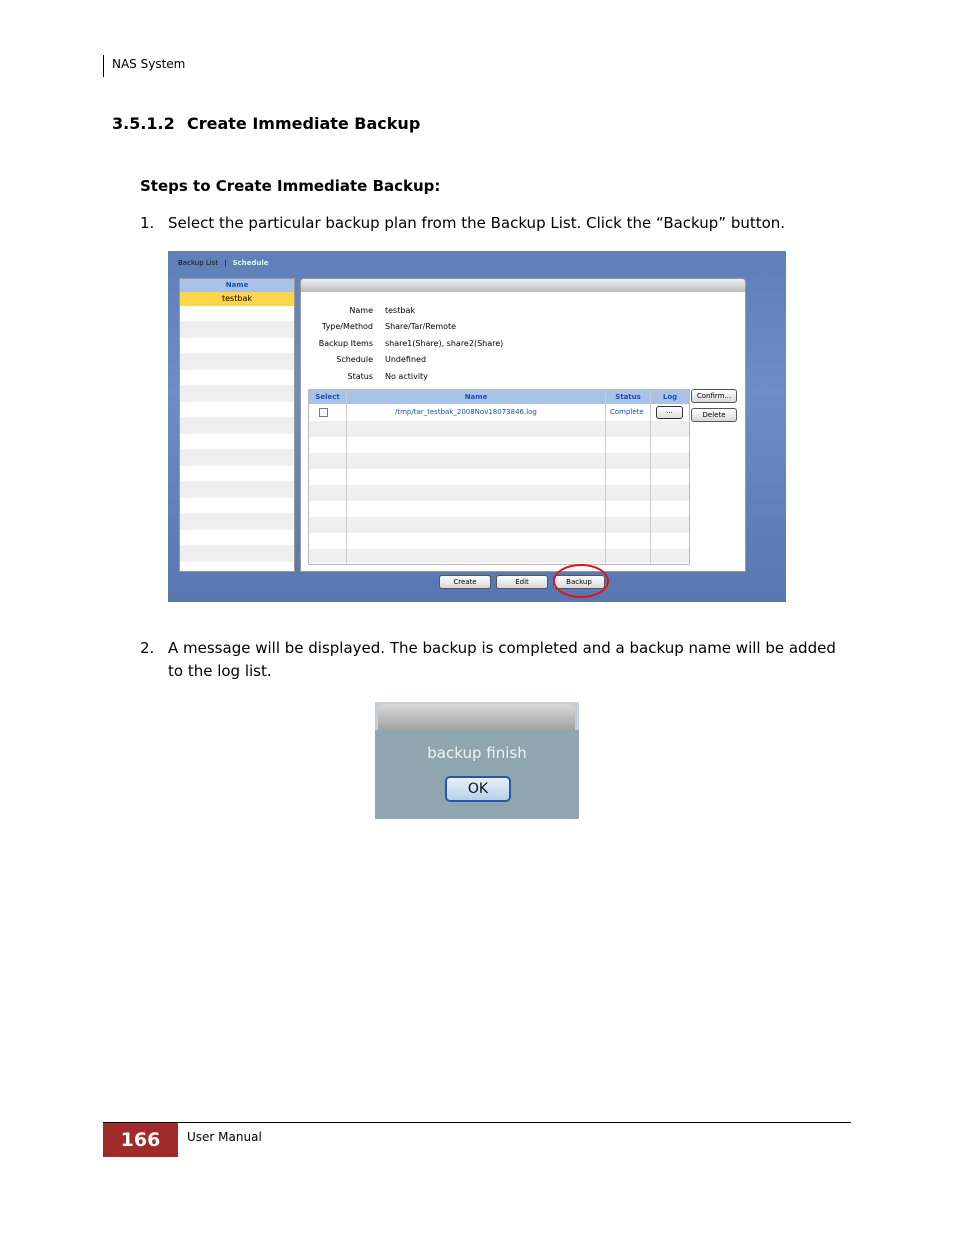 The width and height of the screenshot is (954, 1235). I want to click on backup-finish-dialog-screenshot: backup finish OK, so click(477, 760).